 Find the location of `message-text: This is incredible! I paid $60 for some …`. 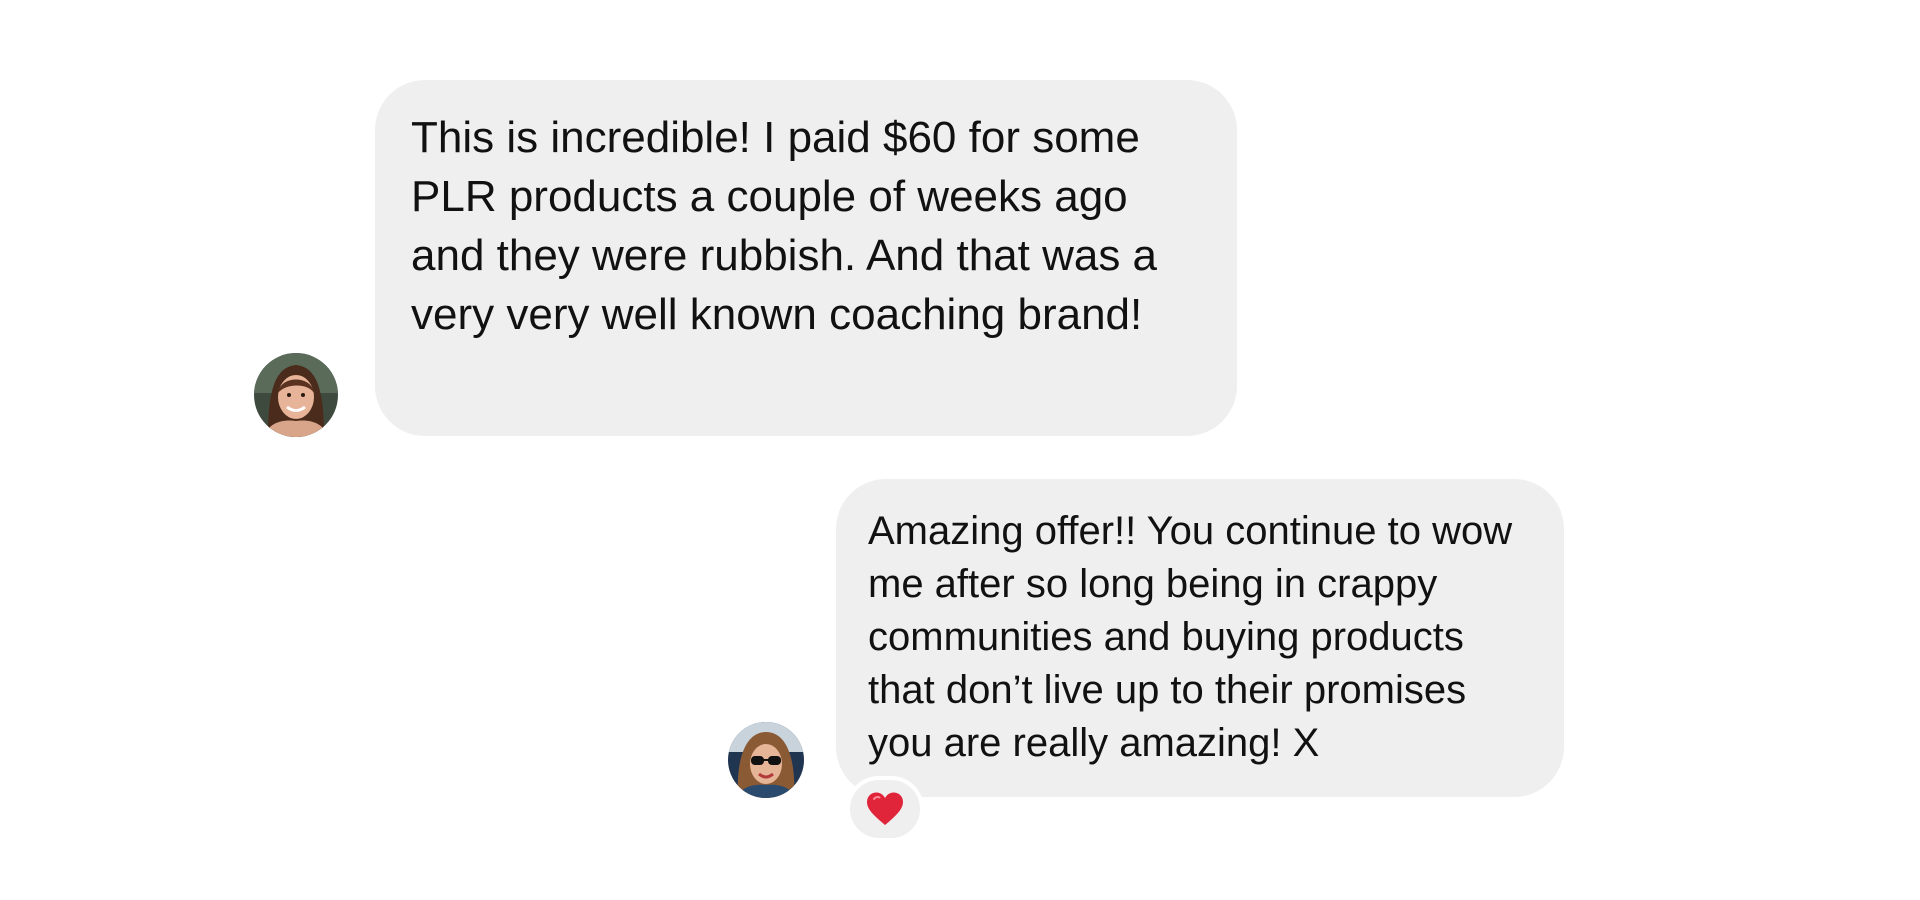

message-text: This is incredible! I paid $60 for some … is located at coordinates (784, 226).